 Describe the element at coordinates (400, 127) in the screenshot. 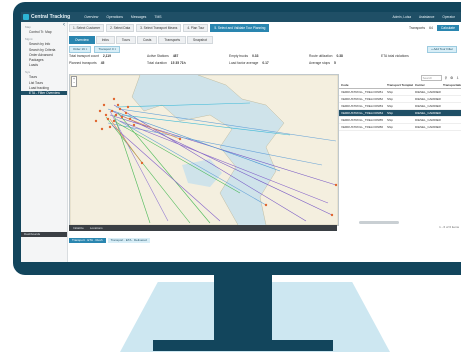

I see `table-row: VERDUSTROLL_TRELOONB6 Ship DIESEL_CARRIER` at that location.